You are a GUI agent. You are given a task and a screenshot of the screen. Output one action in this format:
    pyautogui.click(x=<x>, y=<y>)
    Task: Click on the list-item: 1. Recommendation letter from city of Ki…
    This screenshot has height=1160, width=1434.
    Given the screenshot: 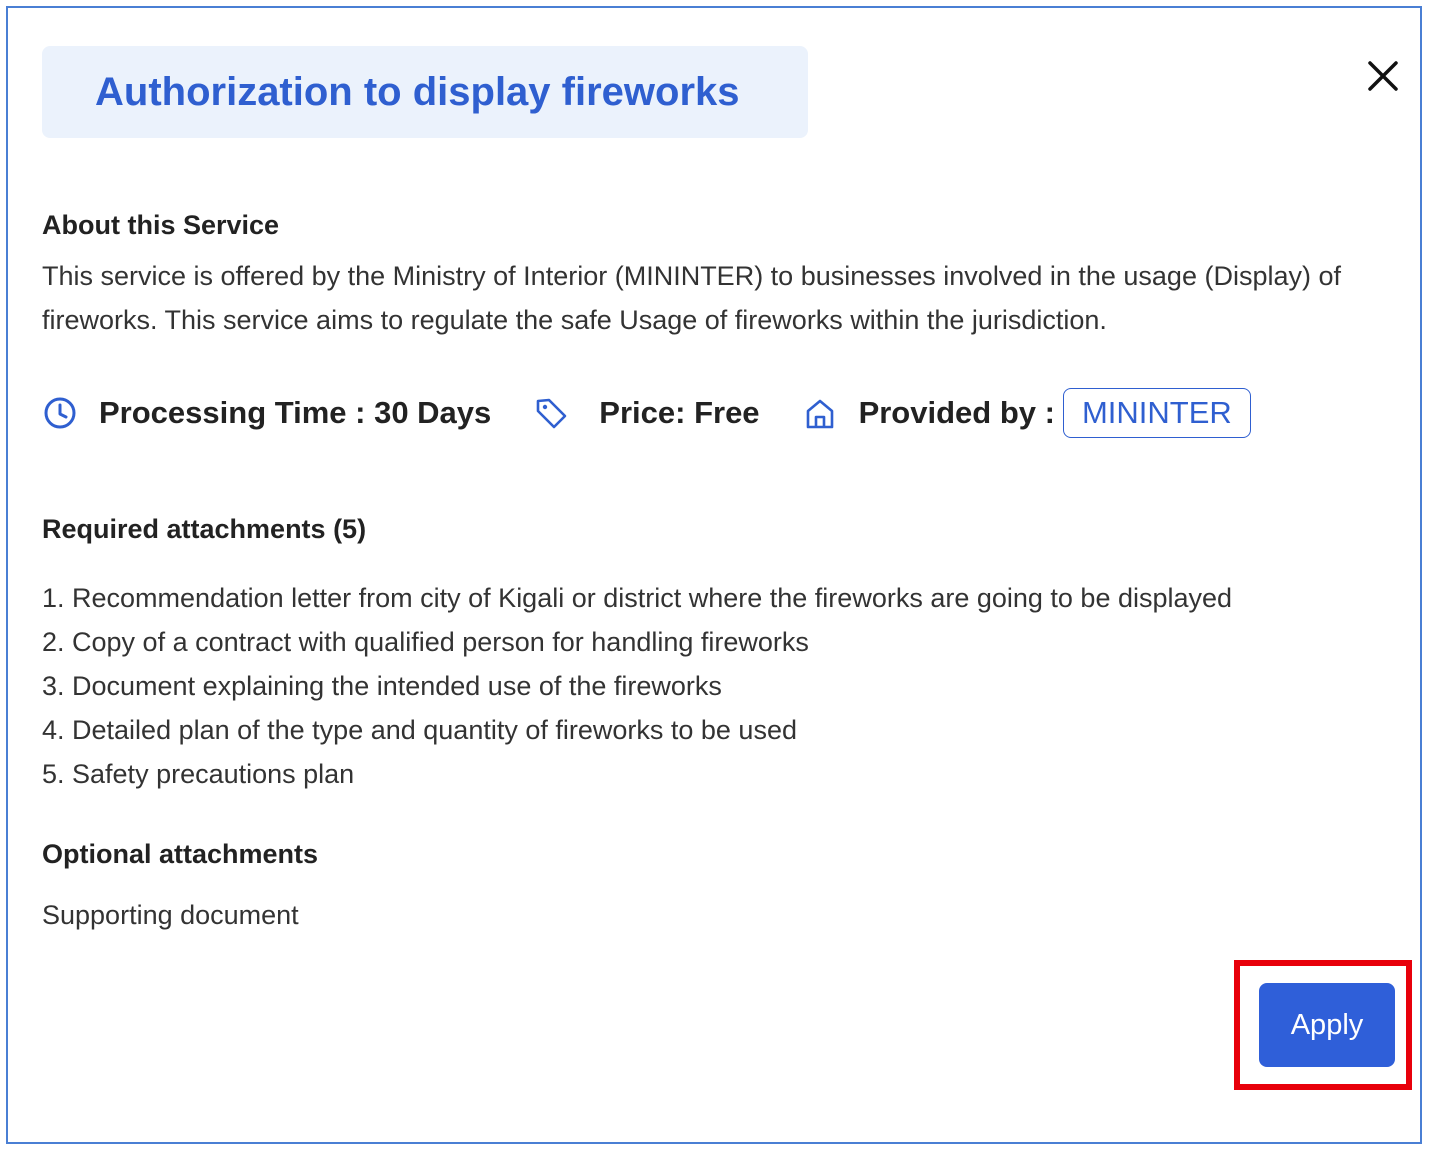 What is the action you would take?
    pyautogui.click(x=637, y=598)
    